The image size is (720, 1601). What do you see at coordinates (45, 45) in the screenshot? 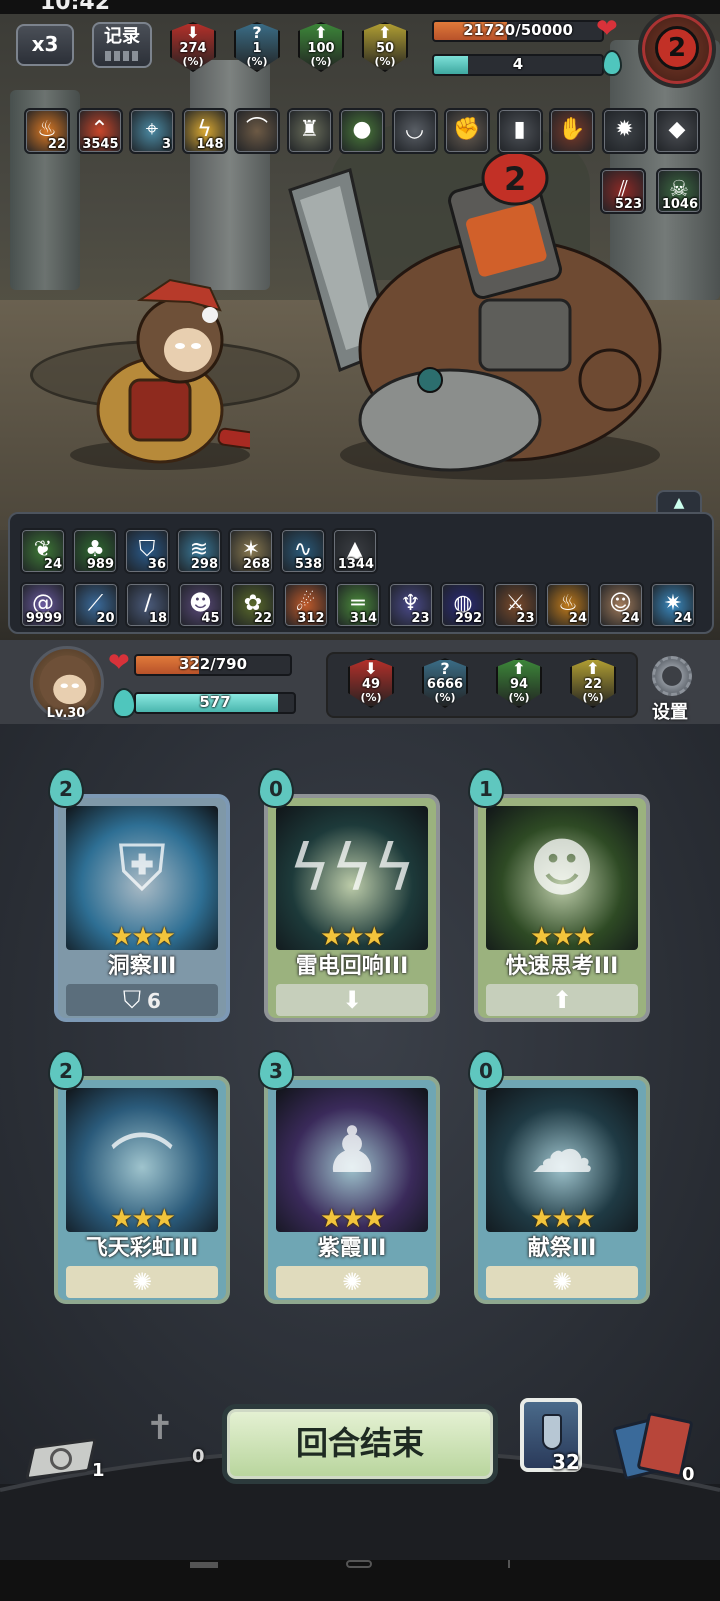
I see `speed-button: x3` at bounding box center [45, 45].